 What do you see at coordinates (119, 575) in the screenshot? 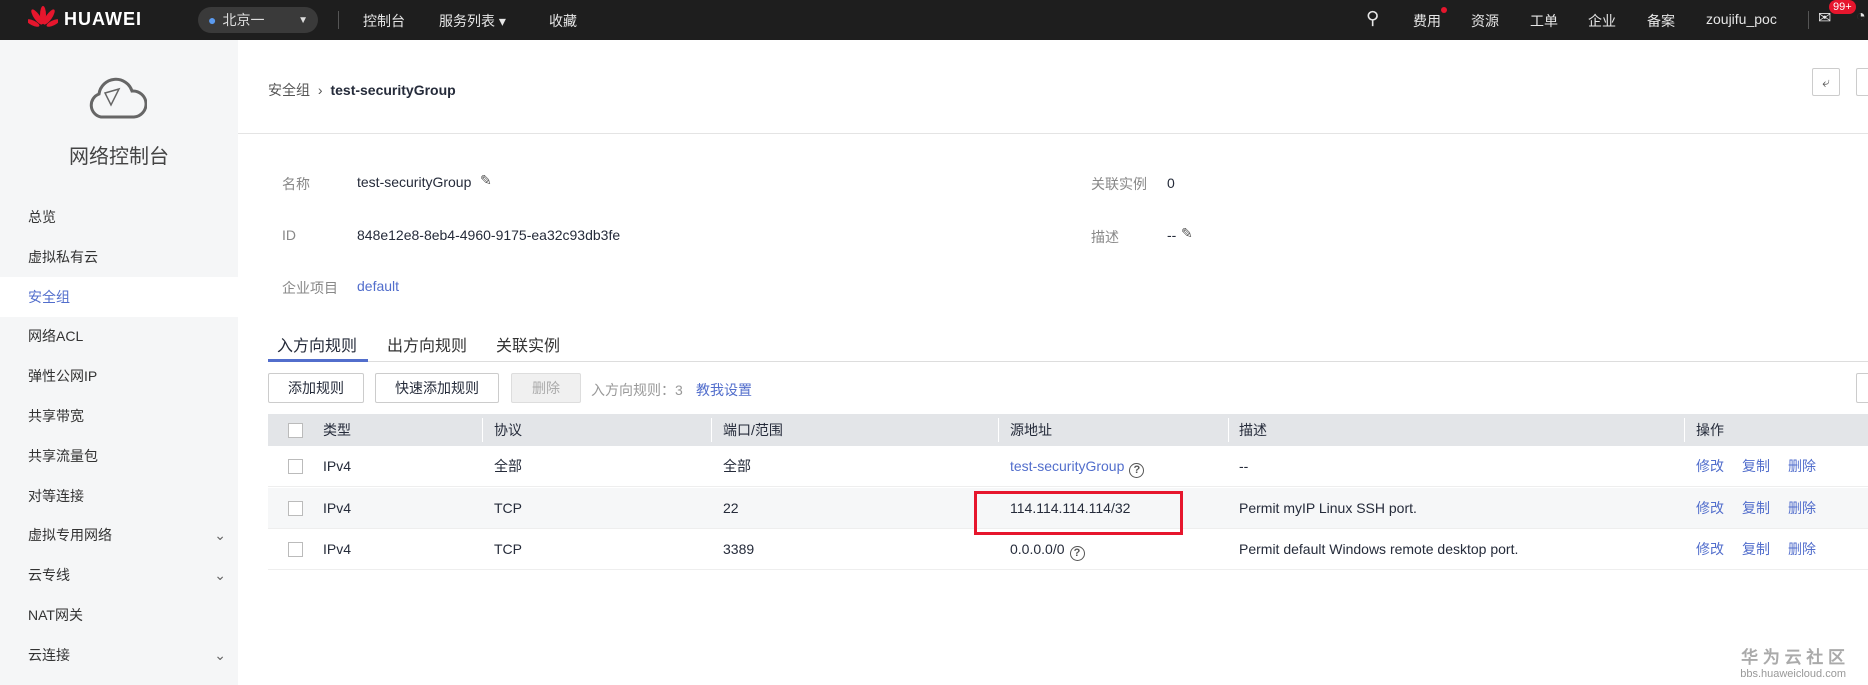
I see `sidebar-item: 云专线 ⌄` at bounding box center [119, 575].